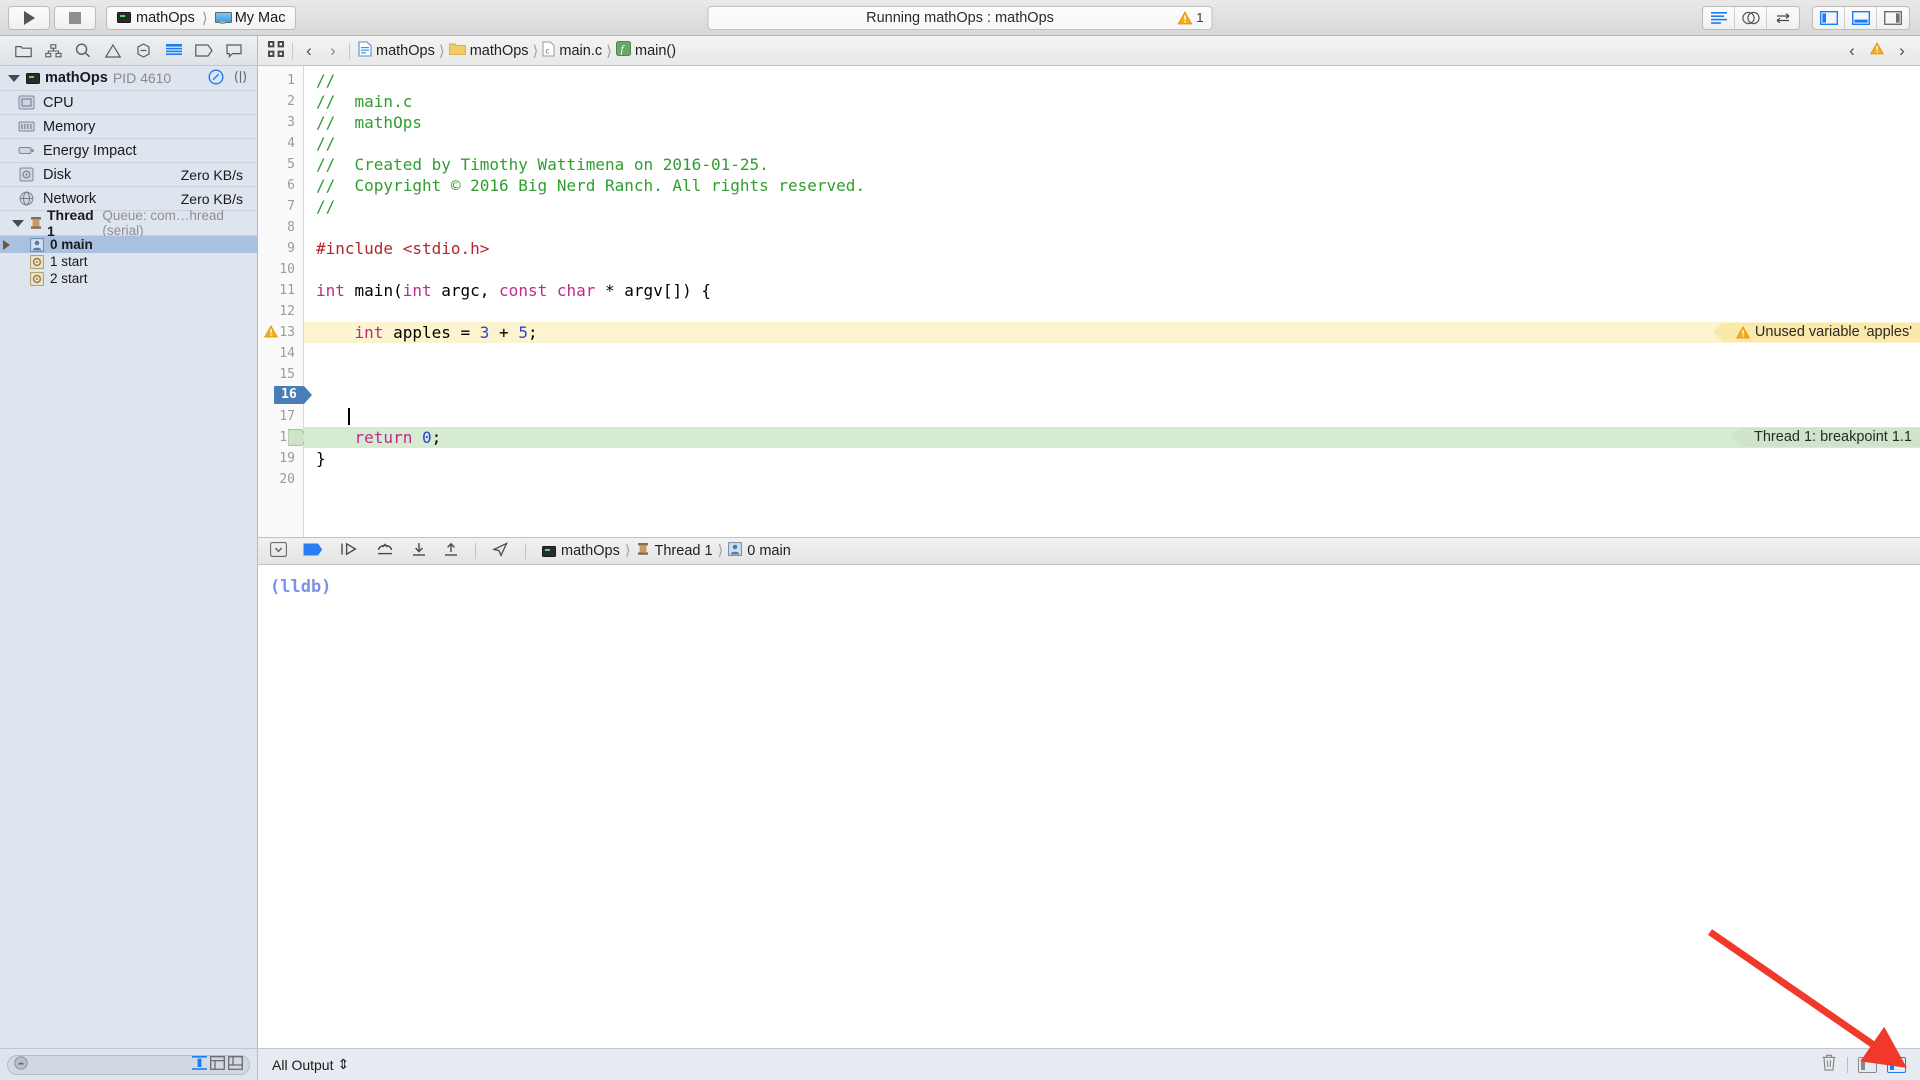 This screenshot has width=1920, height=1080. What do you see at coordinates (309, 51) in the screenshot?
I see `go-back-button: ‹` at bounding box center [309, 51].